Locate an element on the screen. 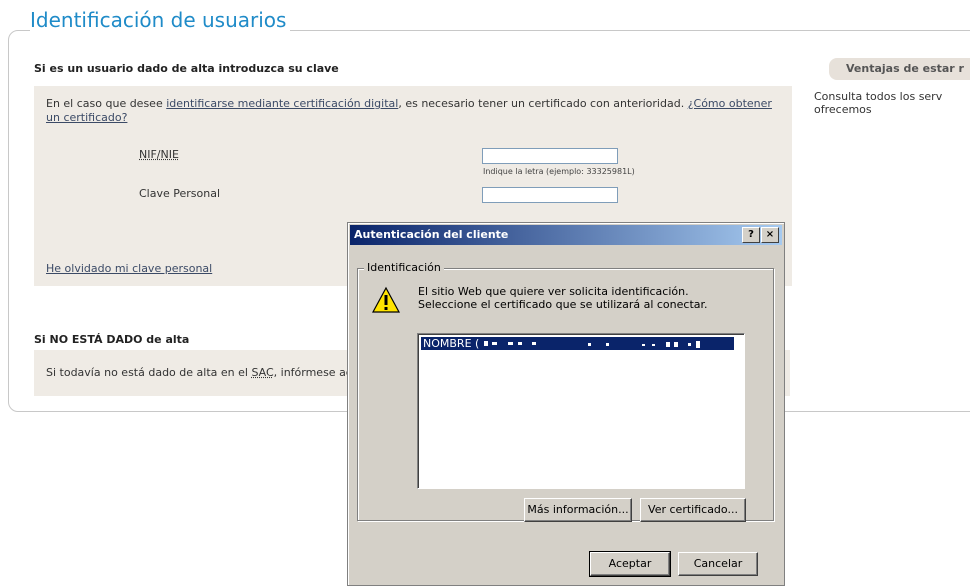 This screenshot has height=586, width=970. nif-hint: Indique la letra (ejemplo: 33325981L) is located at coordinates (559, 171).